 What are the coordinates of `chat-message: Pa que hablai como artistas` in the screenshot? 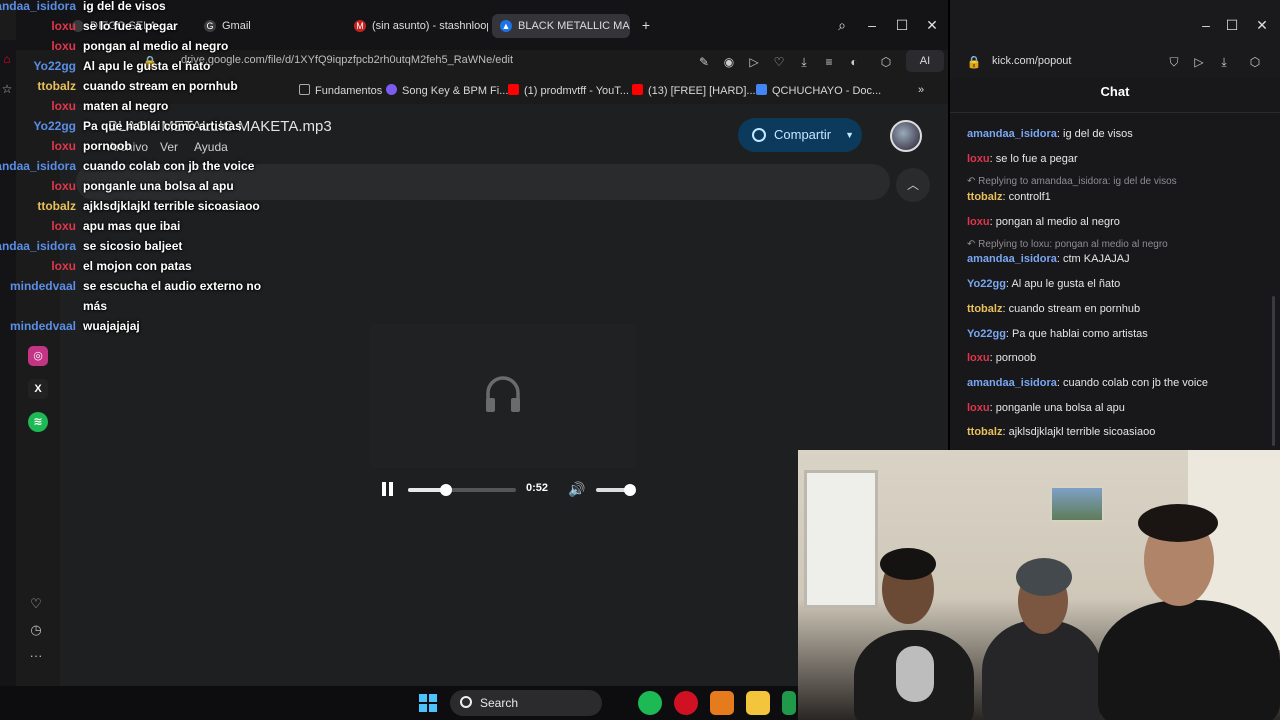 It's located at (162, 126).